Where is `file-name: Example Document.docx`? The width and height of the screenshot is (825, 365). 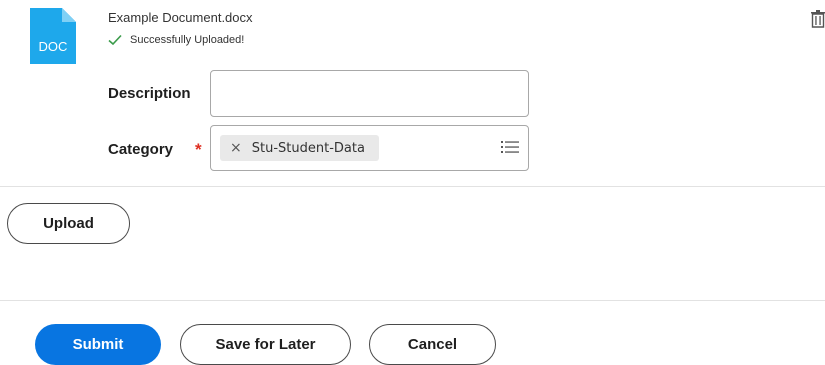 file-name: Example Document.docx is located at coordinates (180, 17).